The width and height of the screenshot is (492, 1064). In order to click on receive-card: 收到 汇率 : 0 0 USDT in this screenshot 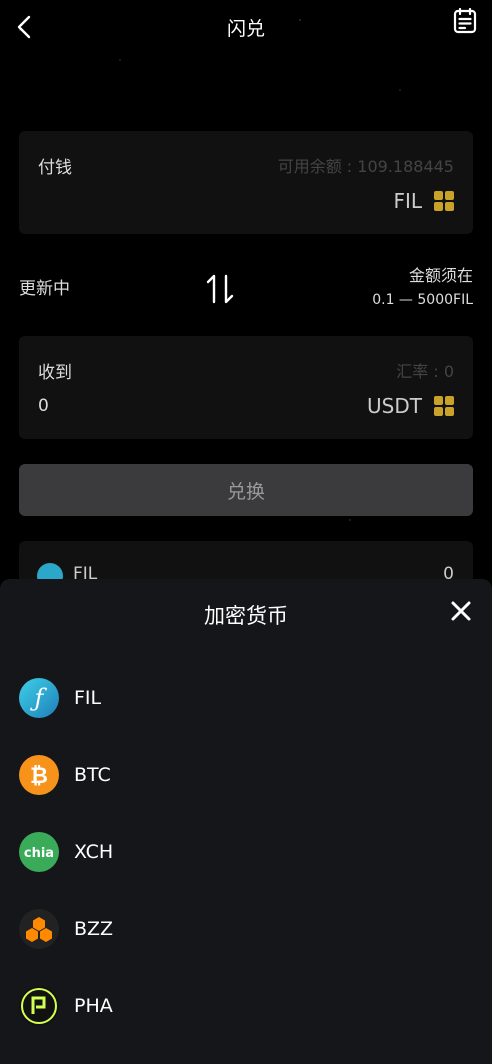, I will do `click(246, 387)`.